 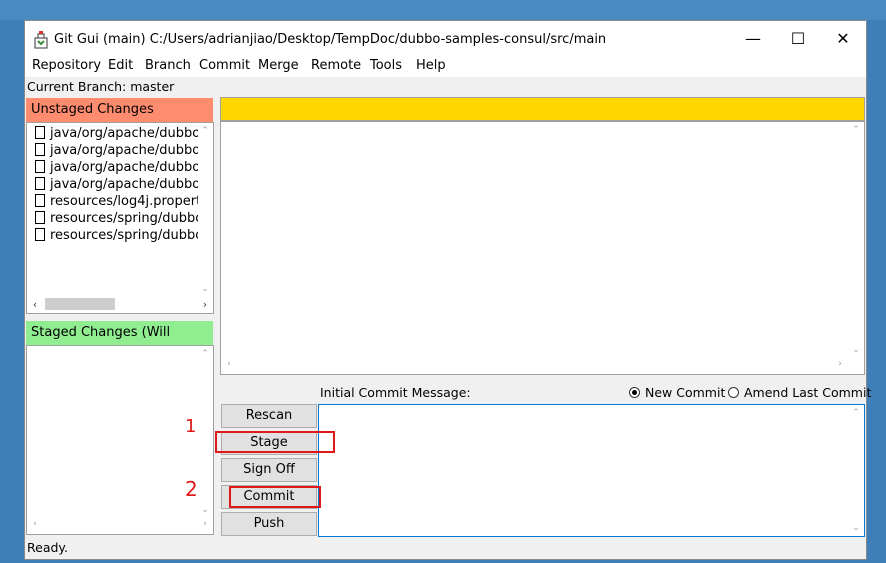 I want to click on close-button: ✕, so click(x=843, y=39).